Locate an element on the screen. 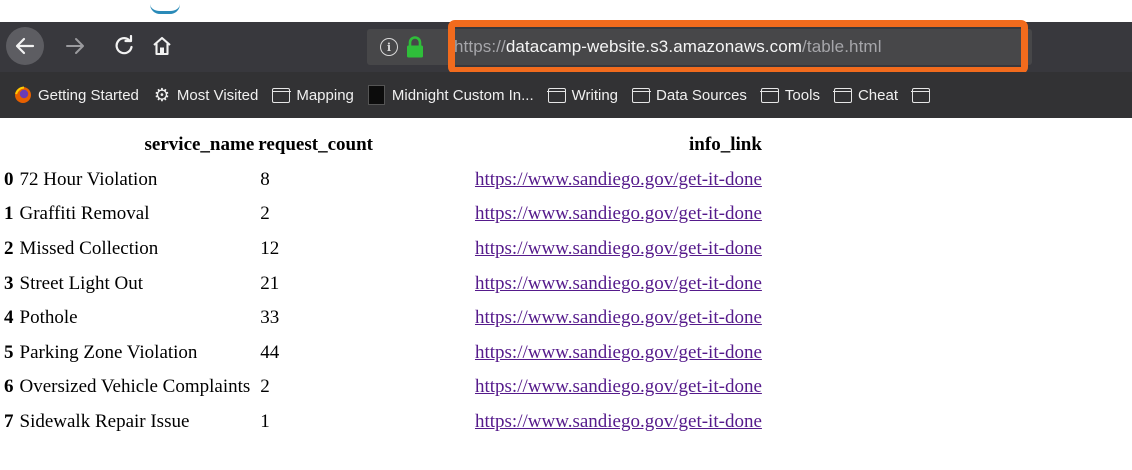 The width and height of the screenshot is (1132, 470). bookmark-writing: Writing is located at coordinates (583, 95).